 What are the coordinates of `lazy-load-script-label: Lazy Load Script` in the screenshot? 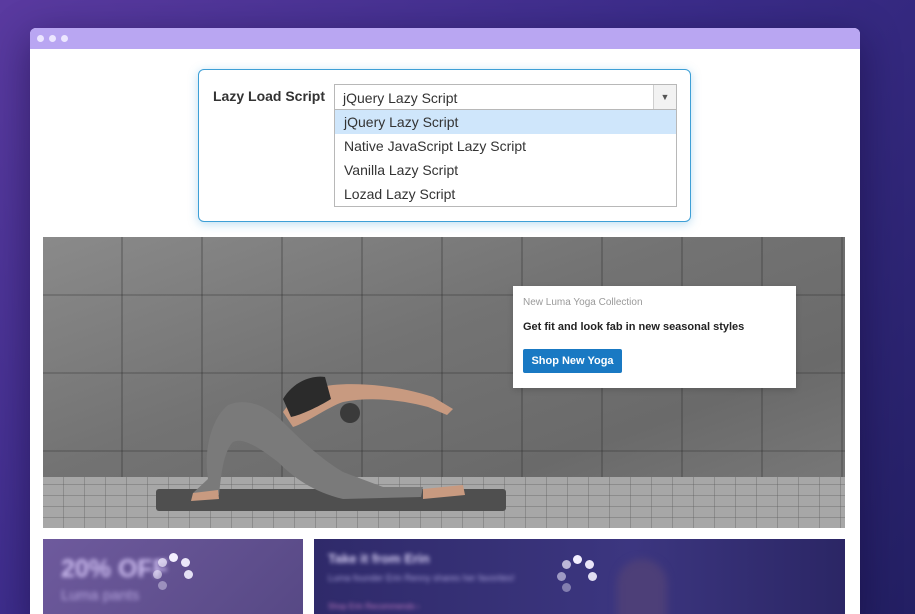 It's located at (269, 96).